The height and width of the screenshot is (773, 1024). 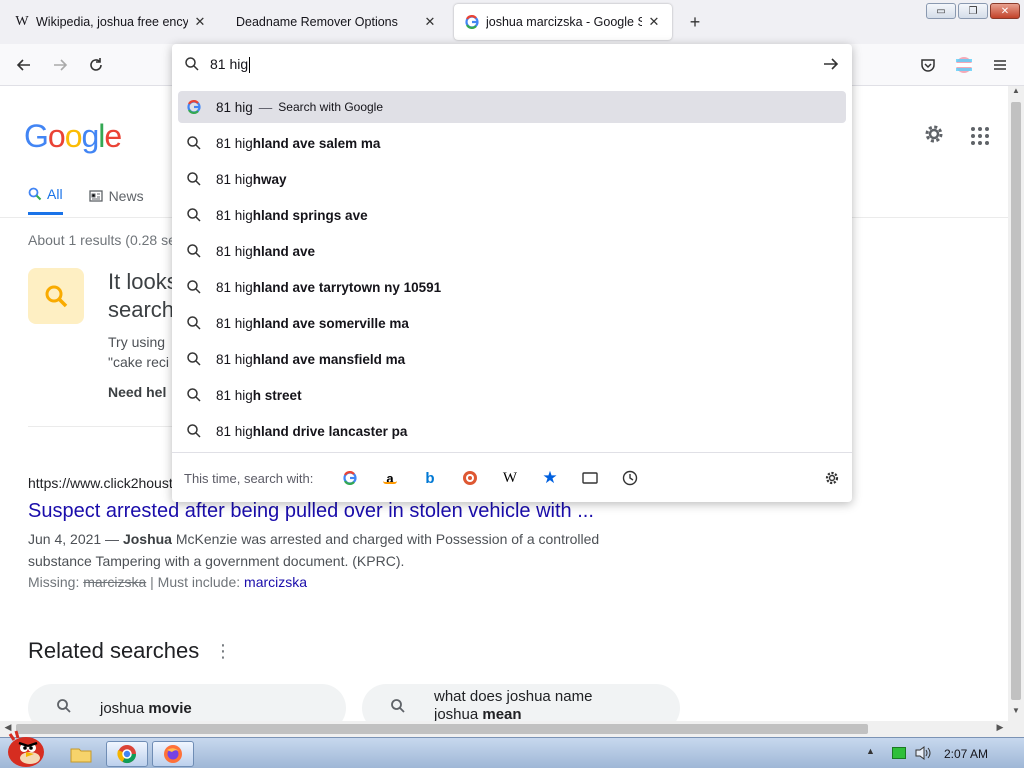 I want to click on related-bold: movie, so click(x=170, y=708).